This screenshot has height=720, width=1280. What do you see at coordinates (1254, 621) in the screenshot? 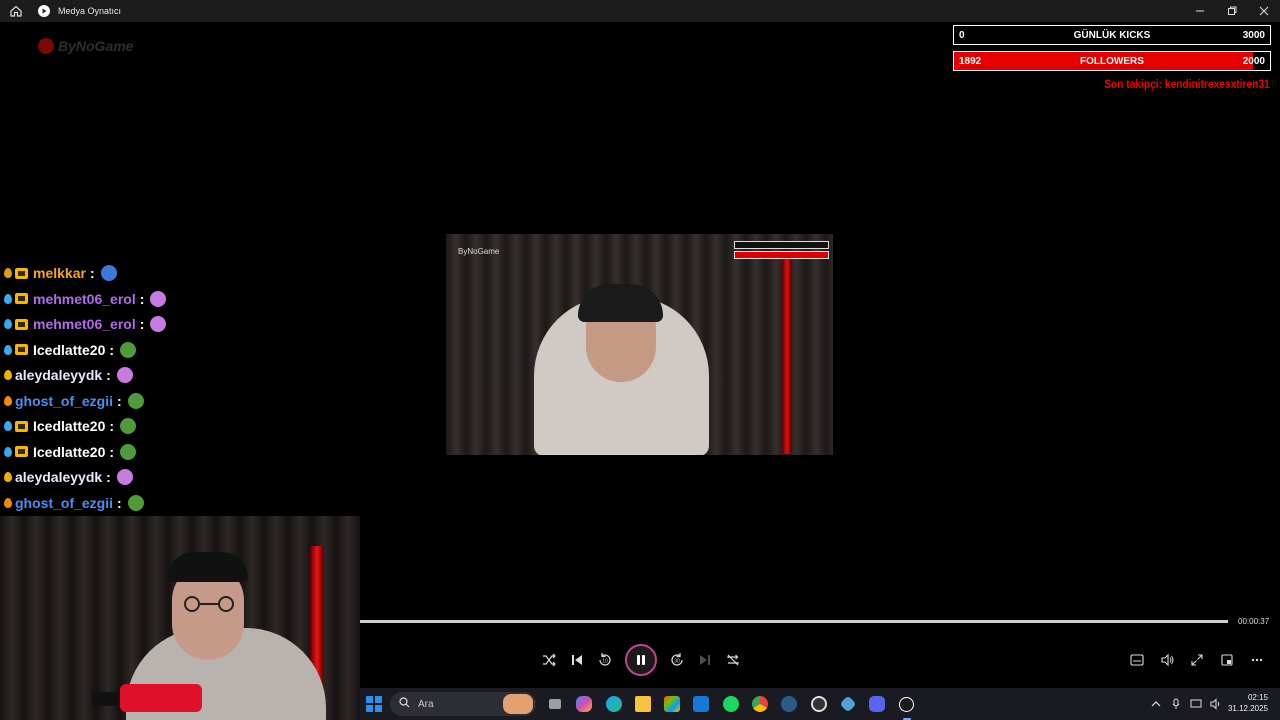
I see `elapsed-time: 00:00:37` at bounding box center [1254, 621].